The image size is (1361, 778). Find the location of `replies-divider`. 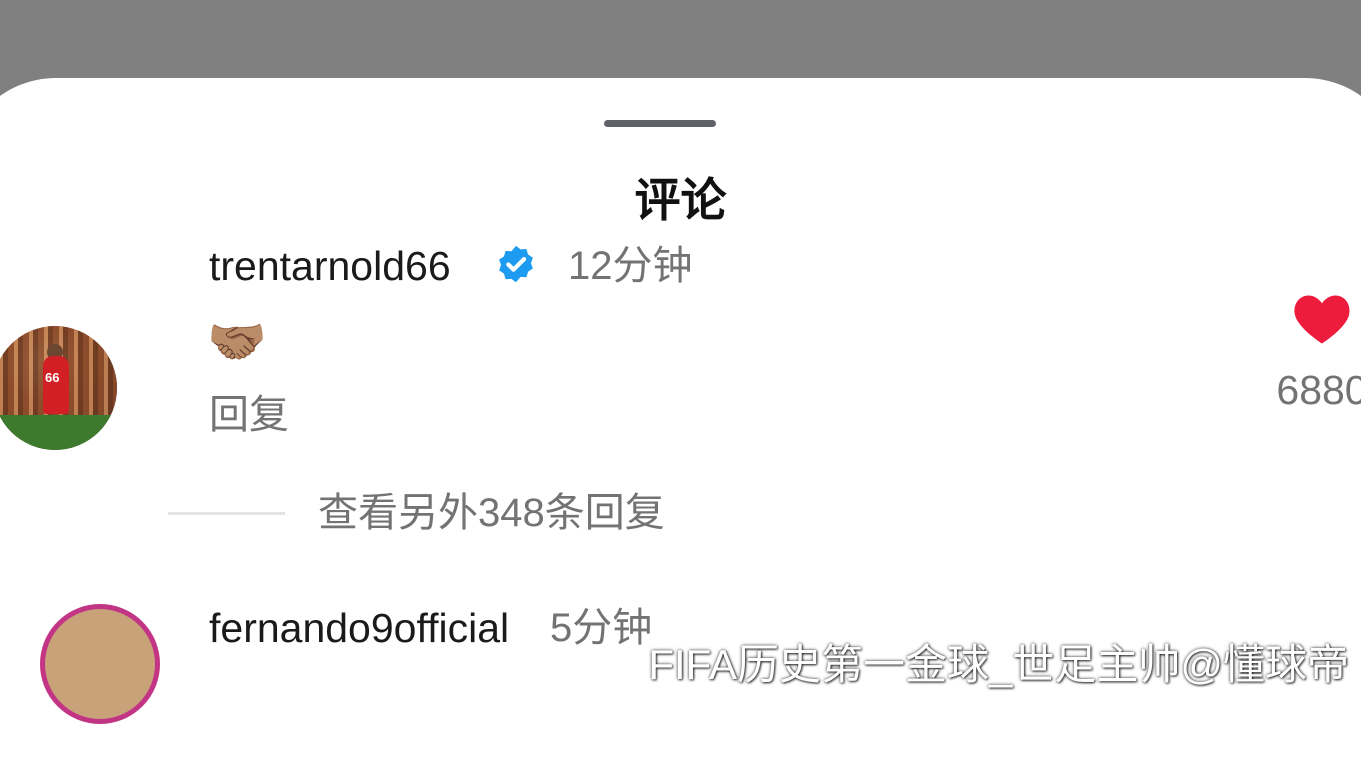

replies-divider is located at coordinates (226, 513).